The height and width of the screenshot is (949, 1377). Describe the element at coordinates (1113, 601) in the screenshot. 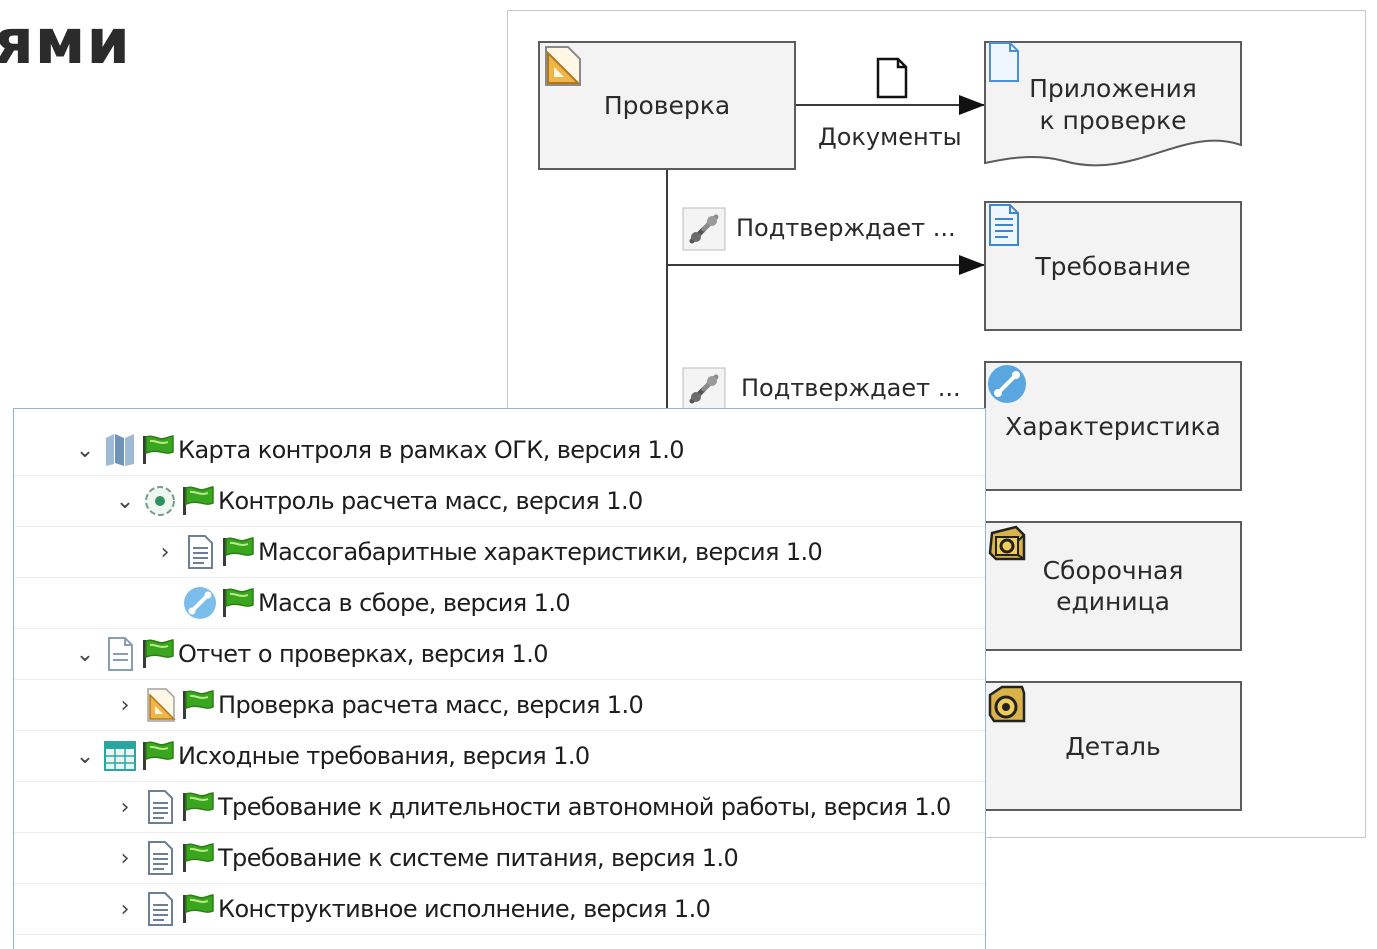

I see `node-assembly-label-line2: единица` at that location.